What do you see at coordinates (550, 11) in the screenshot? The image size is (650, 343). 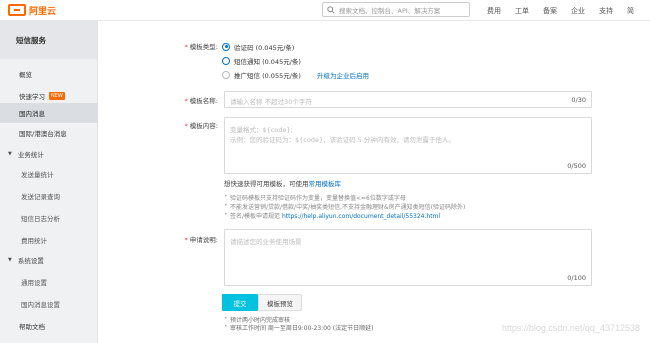 I see `nav-filing: 备案` at bounding box center [550, 11].